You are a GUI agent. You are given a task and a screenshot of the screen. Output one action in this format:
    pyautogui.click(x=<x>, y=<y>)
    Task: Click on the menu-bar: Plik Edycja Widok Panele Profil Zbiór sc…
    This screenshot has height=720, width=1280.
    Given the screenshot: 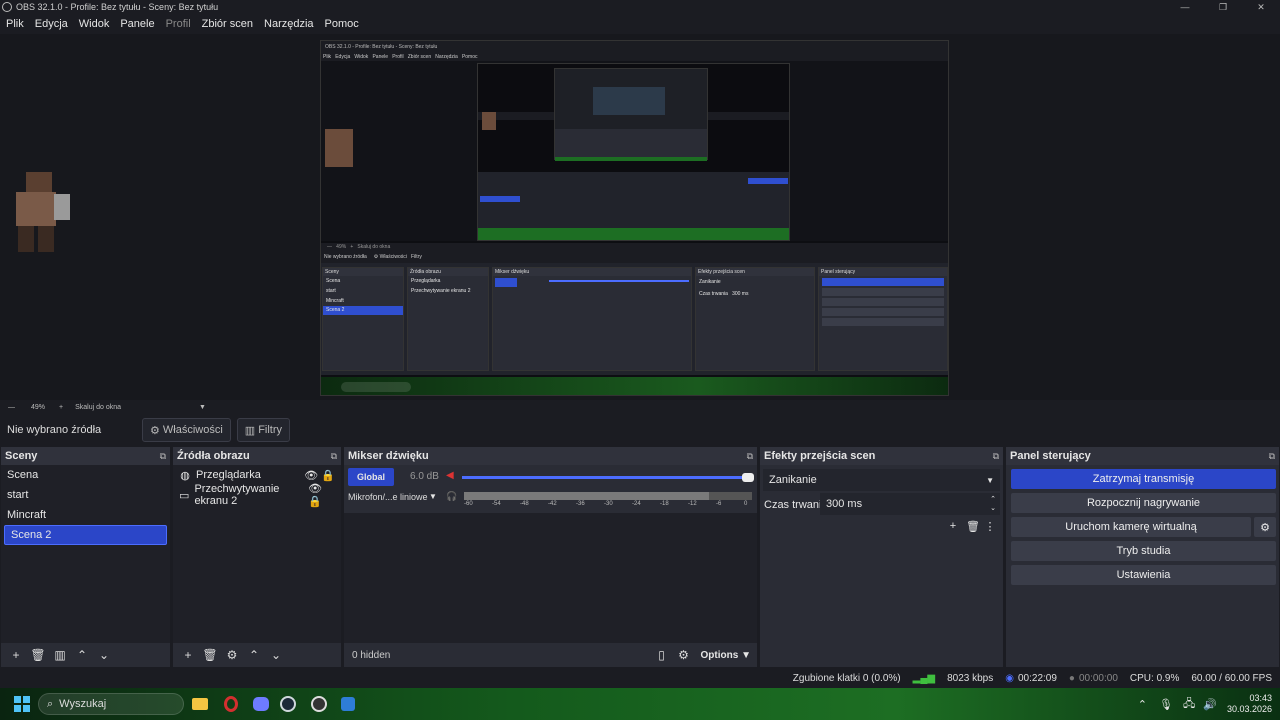 What is the action you would take?
    pyautogui.click(x=640, y=24)
    